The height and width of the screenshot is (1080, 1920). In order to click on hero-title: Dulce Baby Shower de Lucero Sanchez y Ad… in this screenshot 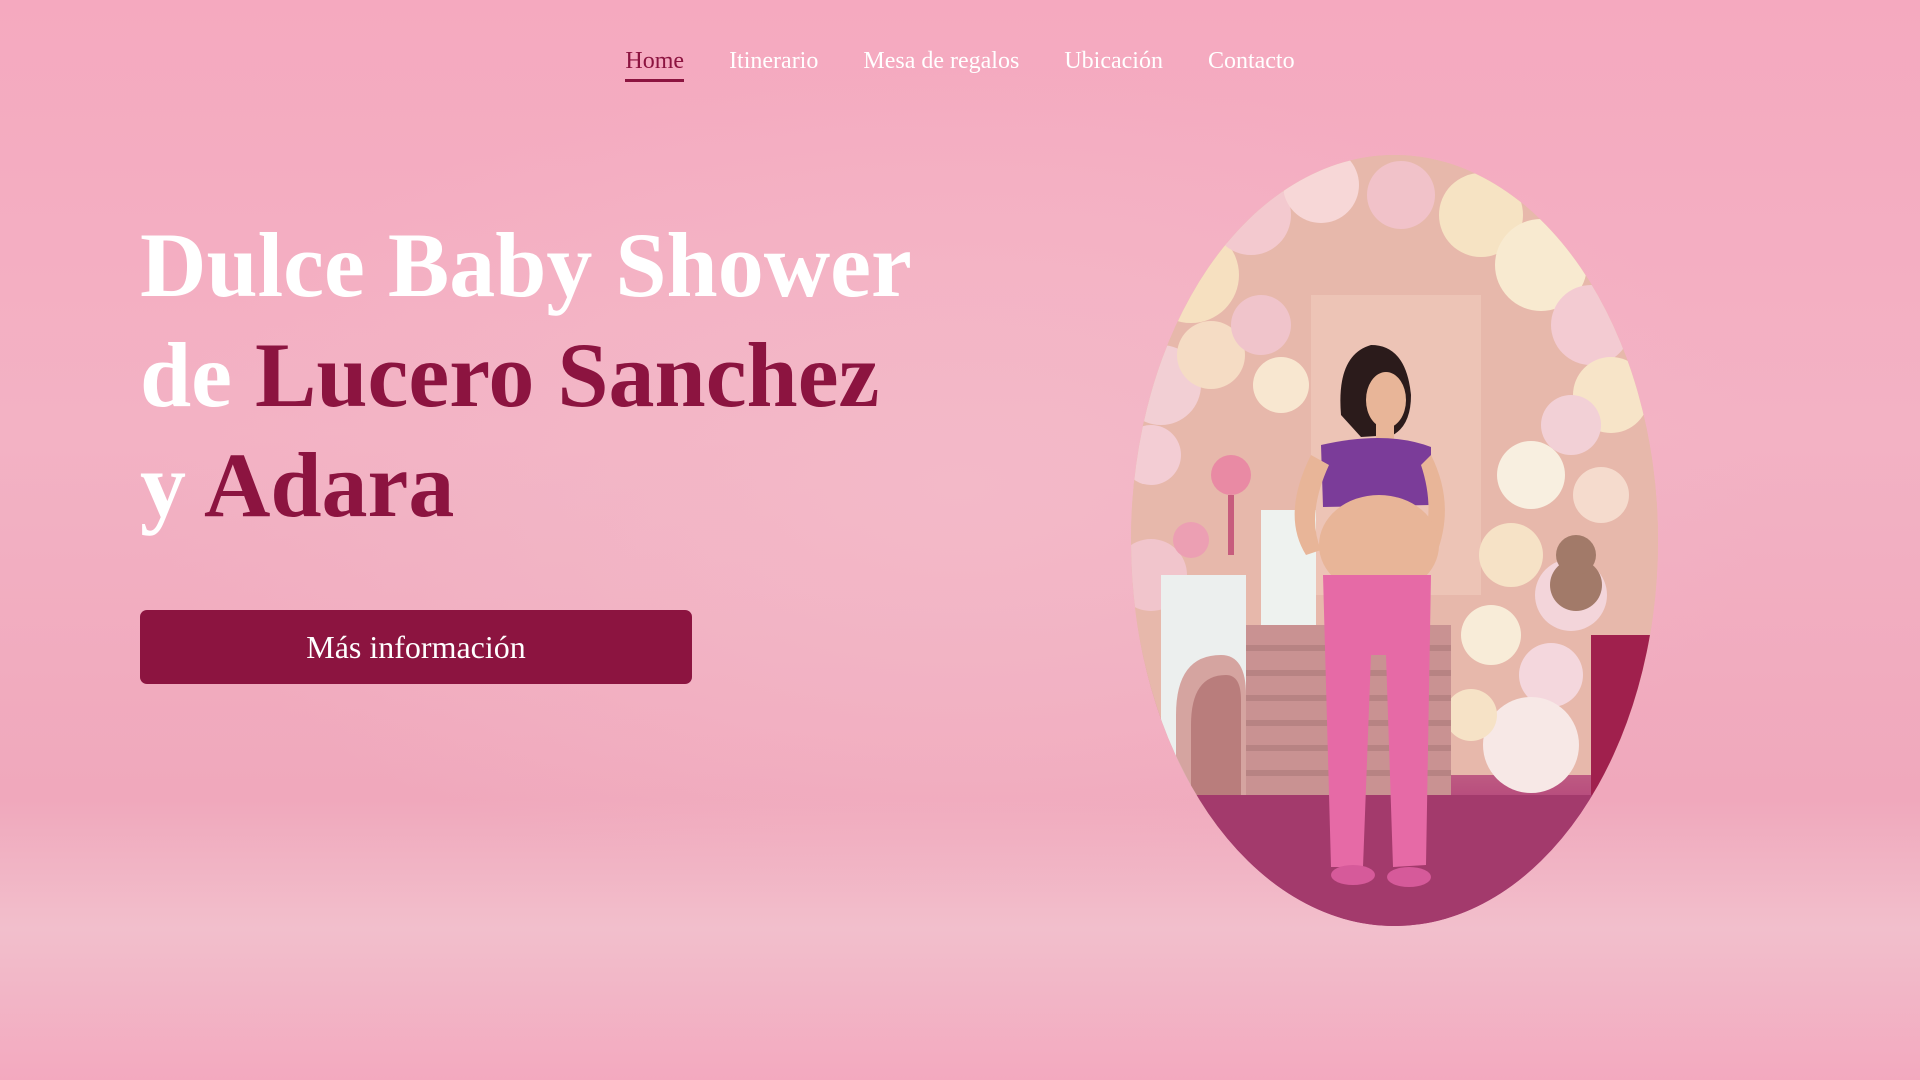, I will do `click(590, 375)`.